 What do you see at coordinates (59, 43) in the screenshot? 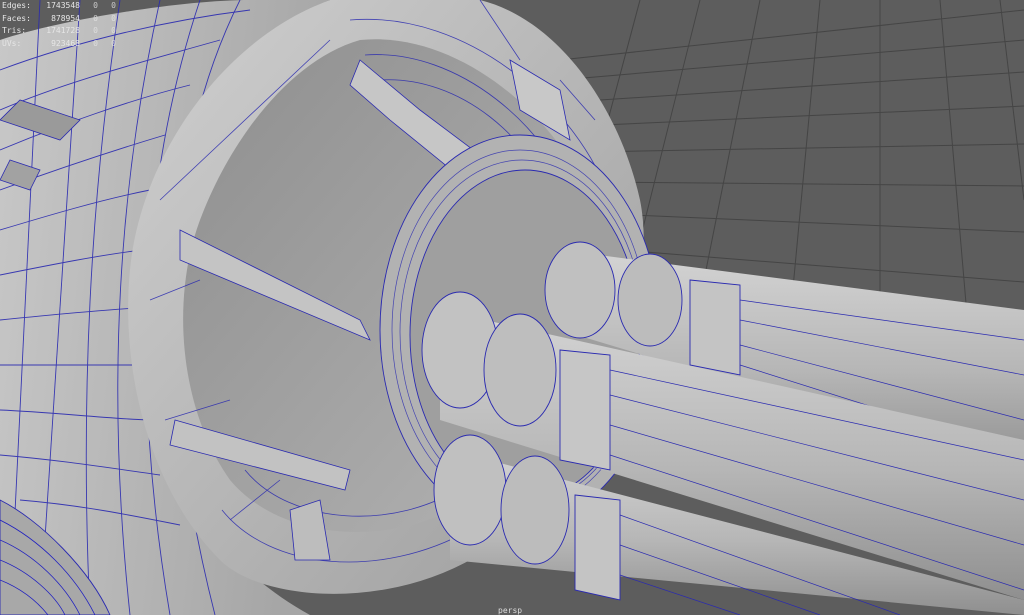
I see `hud-row-uvs: UVs: 923468 0 0` at bounding box center [59, 43].